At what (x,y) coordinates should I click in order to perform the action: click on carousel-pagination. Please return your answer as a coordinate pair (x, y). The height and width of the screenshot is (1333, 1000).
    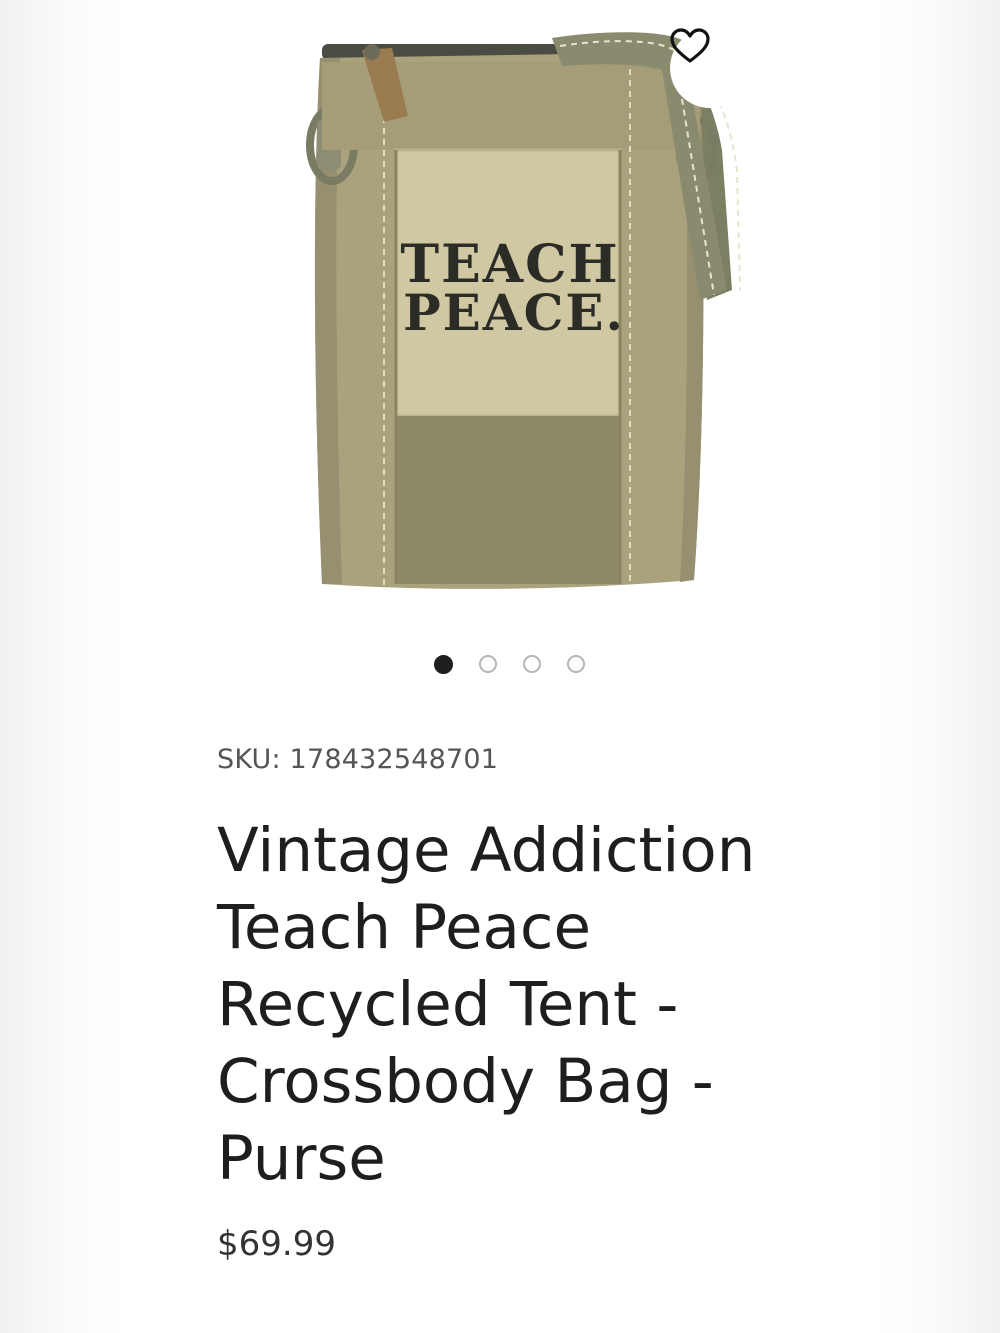
    Looking at the image, I should click on (500, 664).